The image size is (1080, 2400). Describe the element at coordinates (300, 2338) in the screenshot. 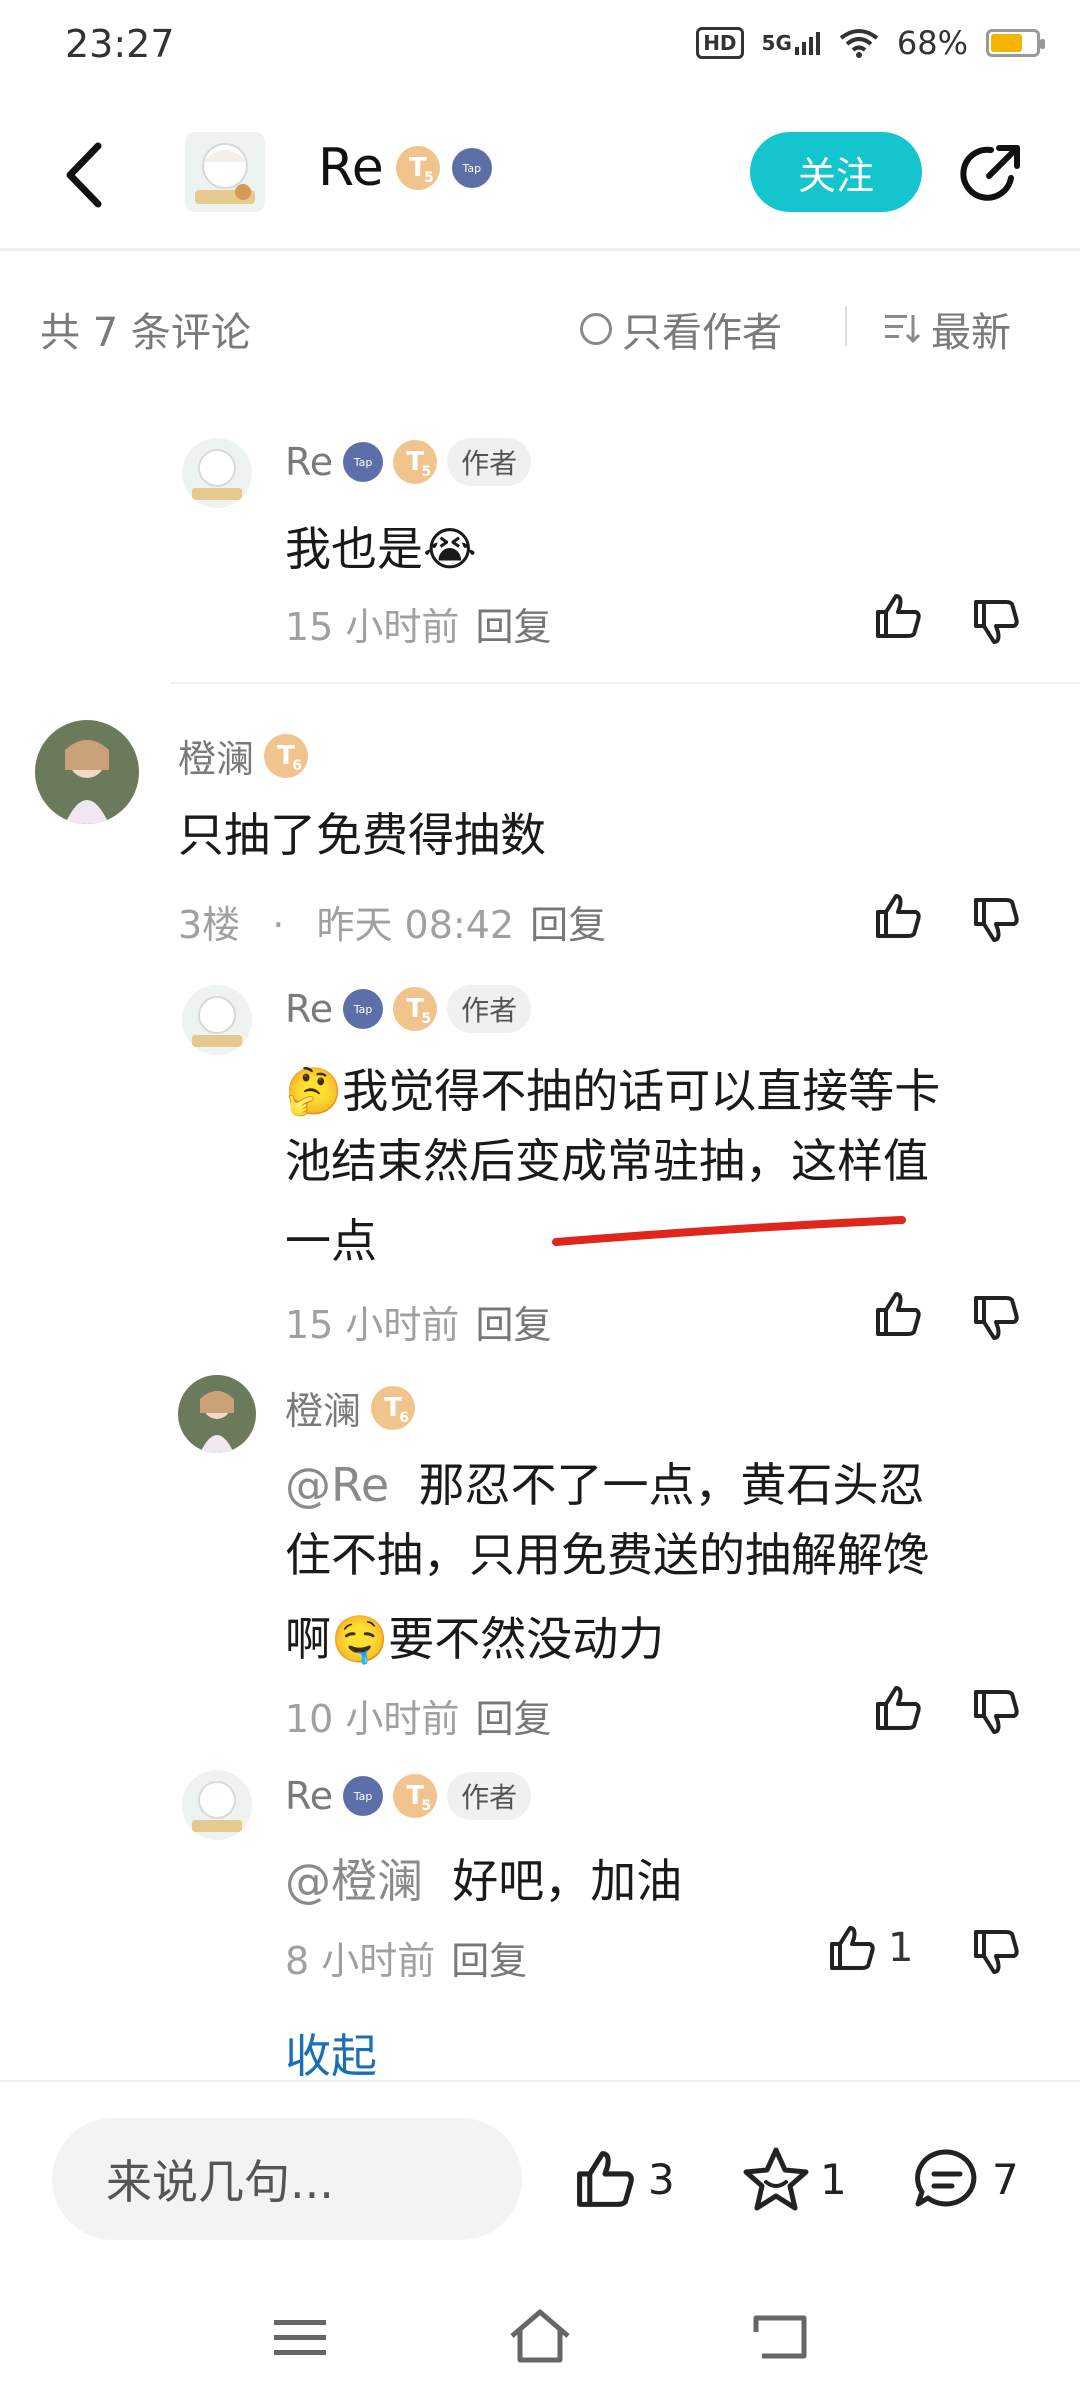

I see `menu-icon` at that location.